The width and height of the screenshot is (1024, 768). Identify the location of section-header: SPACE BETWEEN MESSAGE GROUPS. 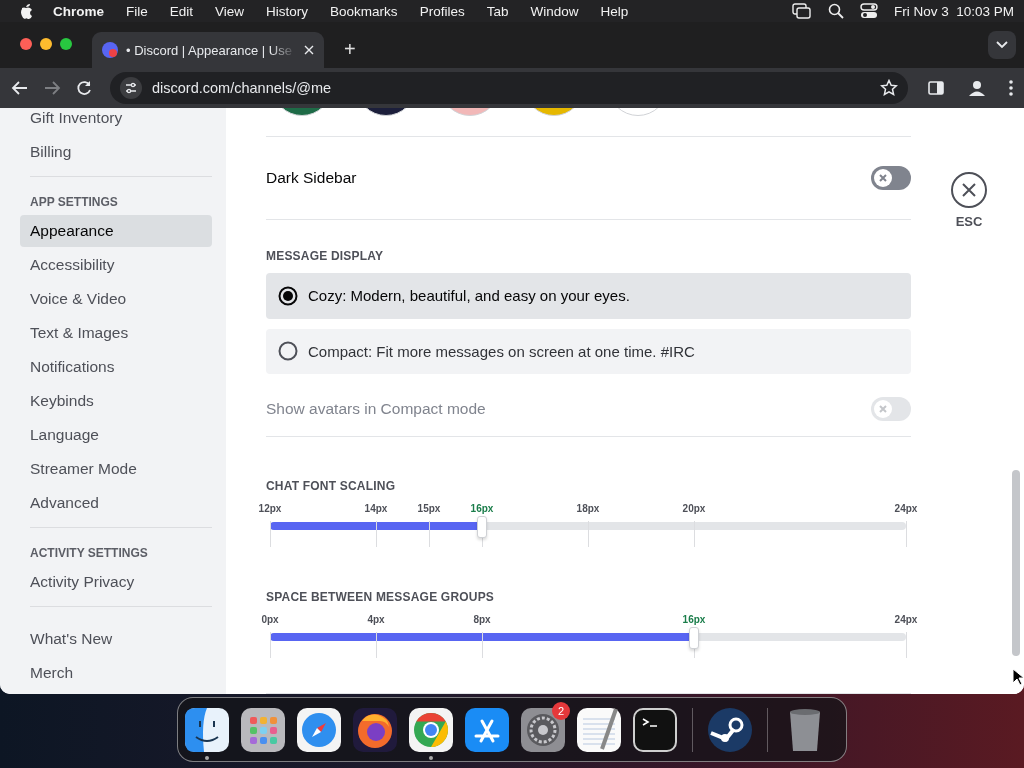
(381, 596).